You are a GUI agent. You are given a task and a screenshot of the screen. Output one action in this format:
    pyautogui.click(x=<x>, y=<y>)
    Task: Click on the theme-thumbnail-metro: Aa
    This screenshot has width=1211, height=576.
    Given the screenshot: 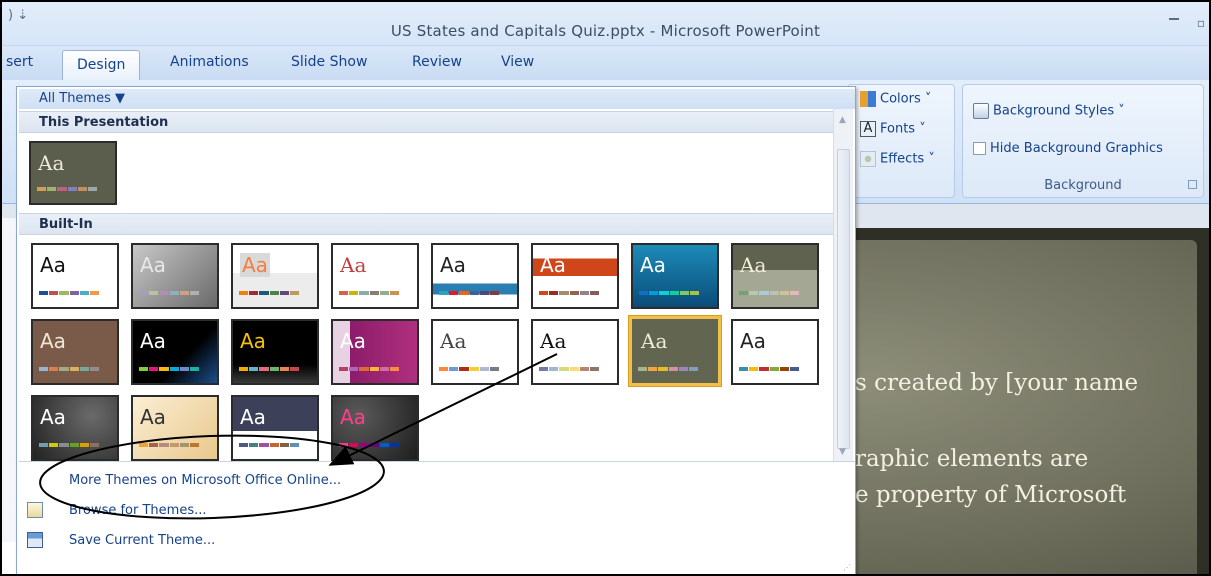 What is the action you would take?
    pyautogui.click(x=175, y=352)
    